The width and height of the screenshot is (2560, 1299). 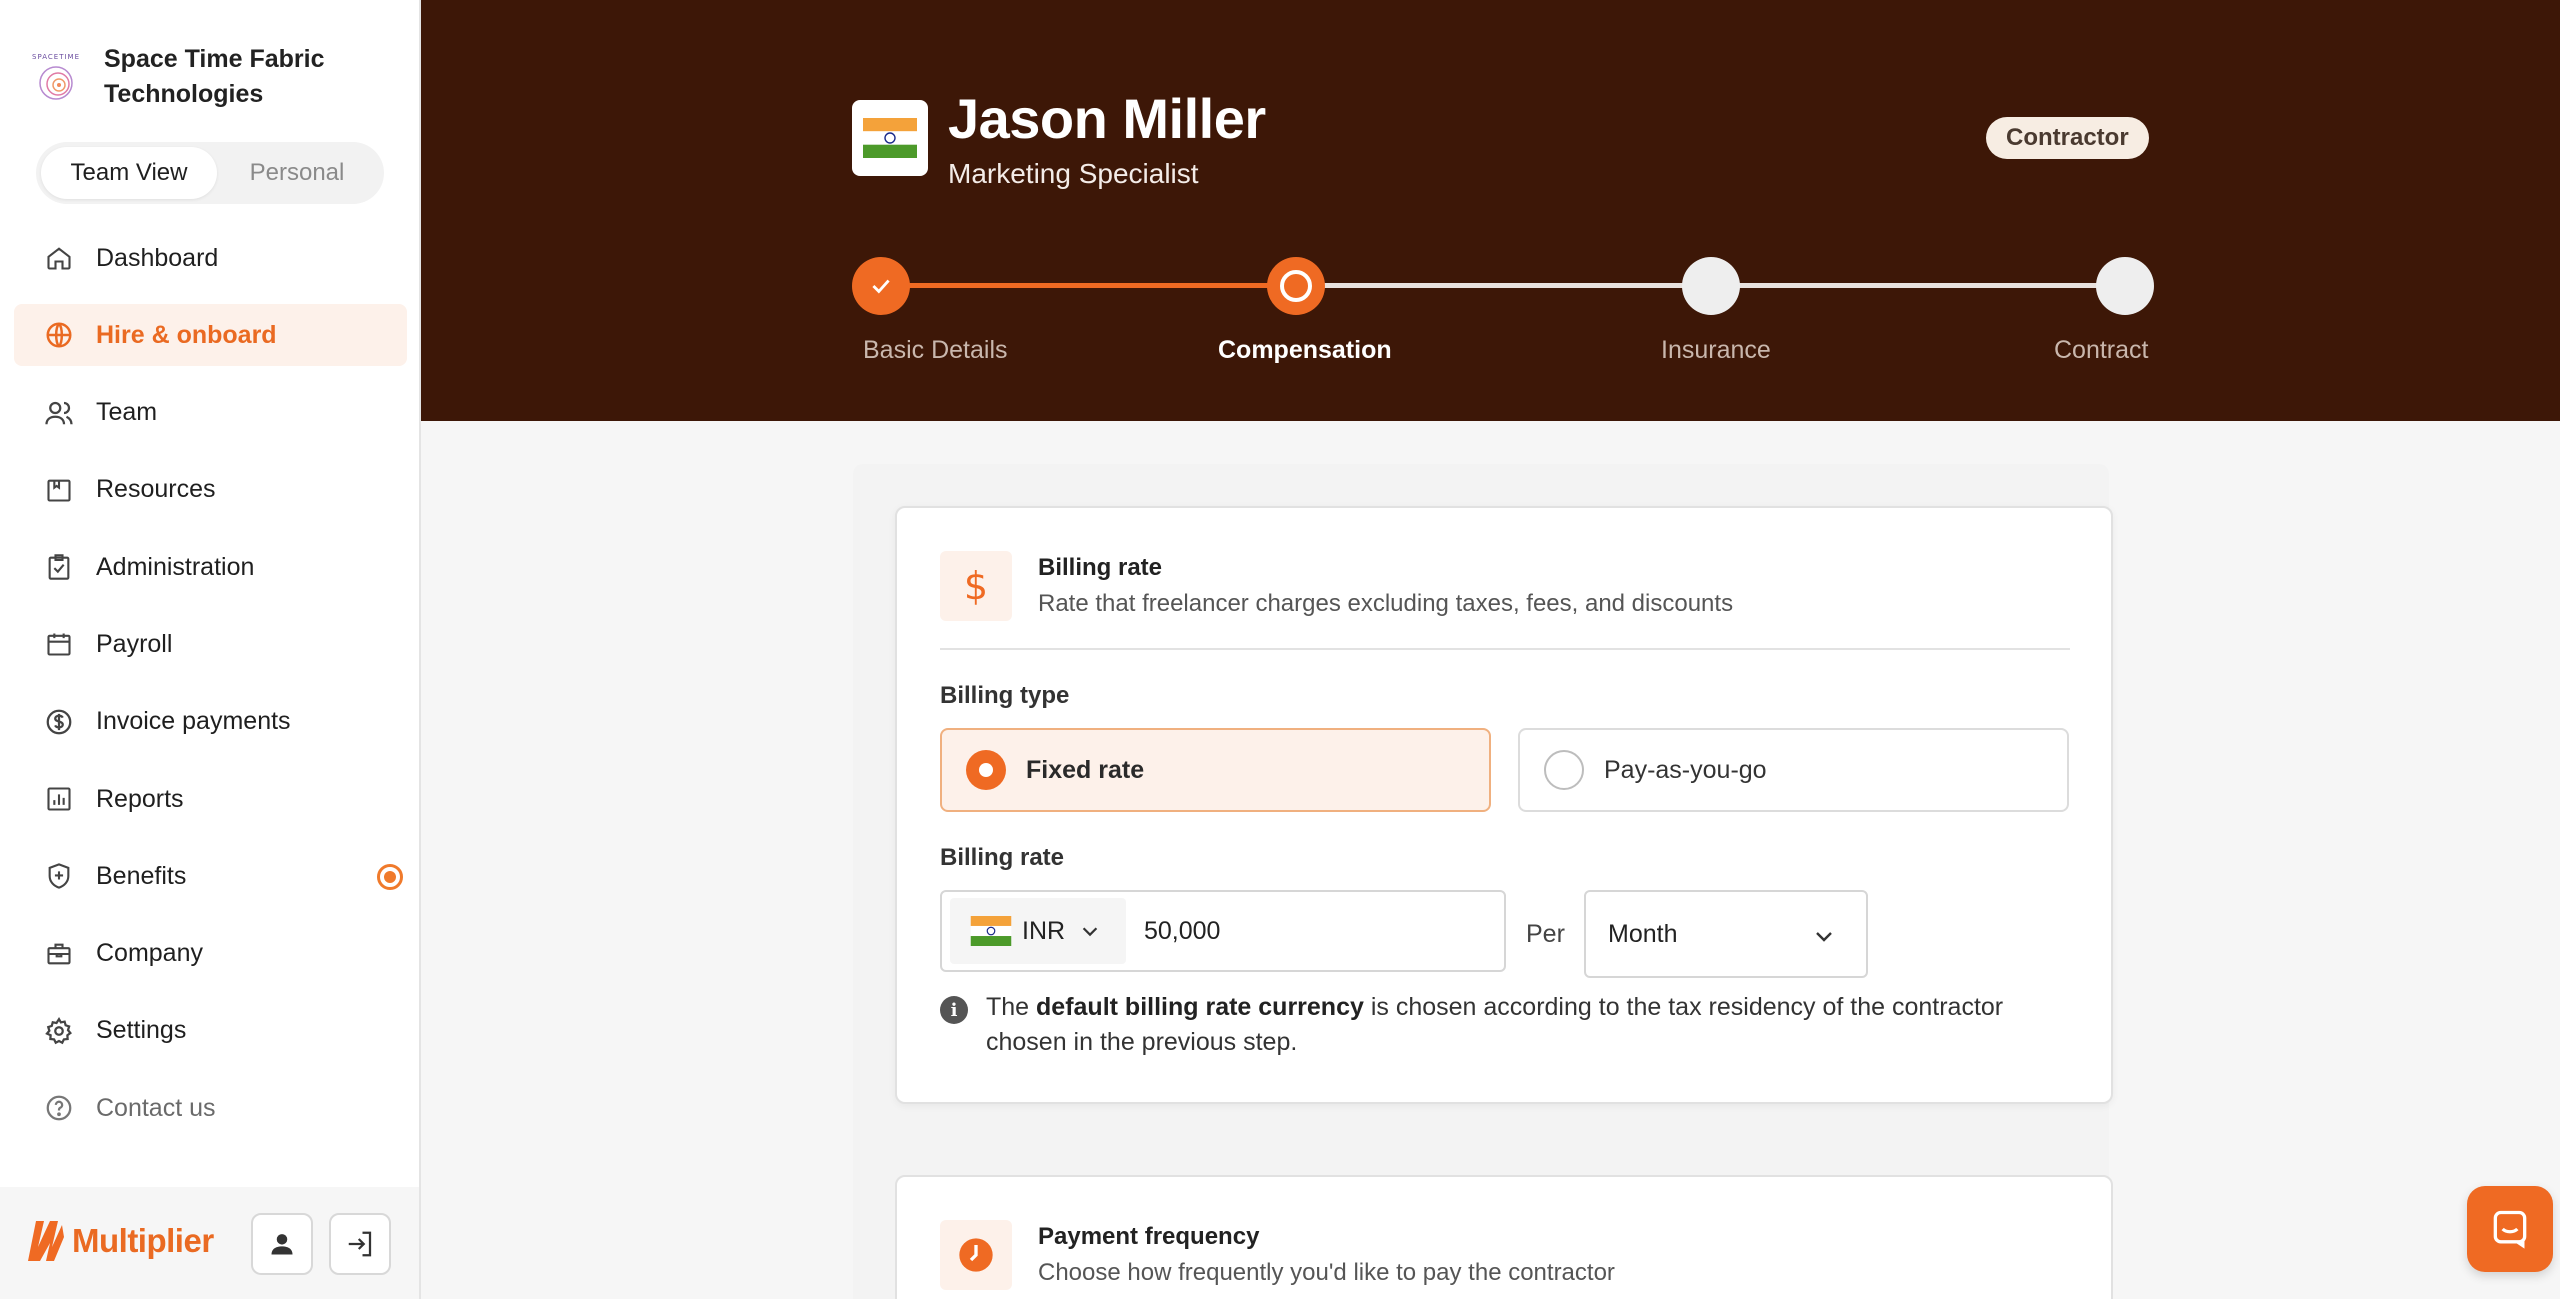 I want to click on resources-icon, so click(x=59, y=490).